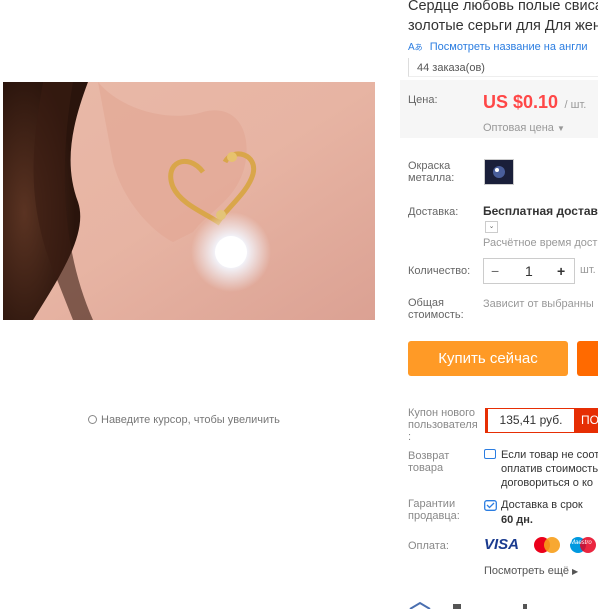 The height and width of the screenshot is (614, 598). What do you see at coordinates (451, 68) in the screenshot?
I see `orders-count: 44 заказа(ов)` at bounding box center [451, 68].